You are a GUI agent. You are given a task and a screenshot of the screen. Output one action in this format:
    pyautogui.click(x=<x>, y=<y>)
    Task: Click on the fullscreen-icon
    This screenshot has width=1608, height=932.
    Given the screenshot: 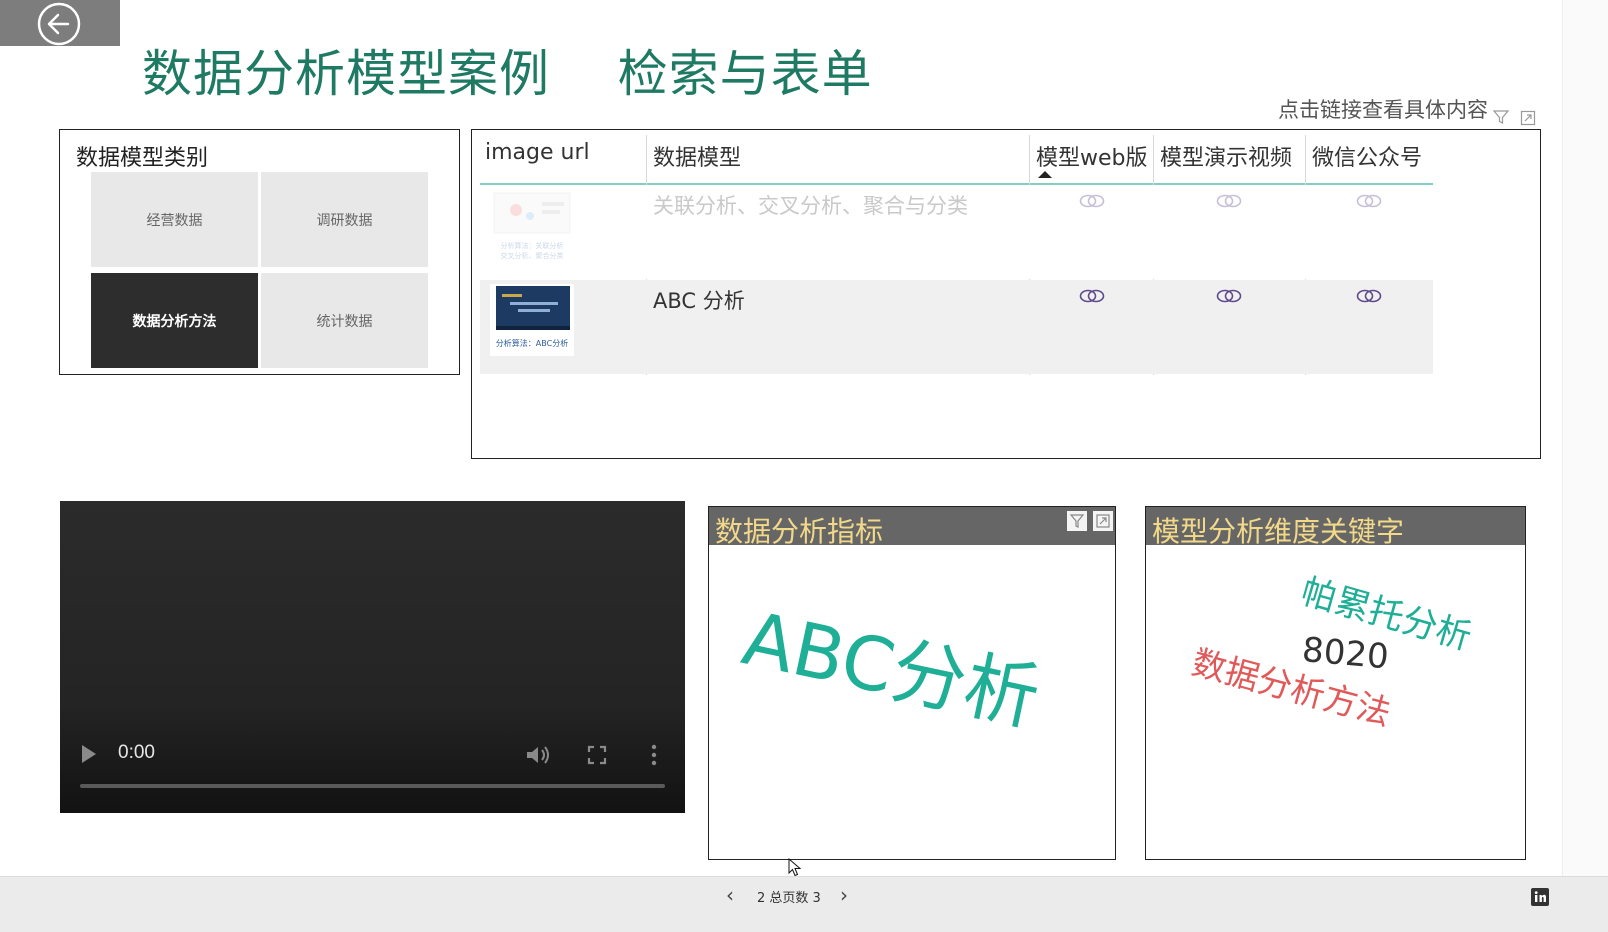 What is the action you would take?
    pyautogui.click(x=597, y=755)
    